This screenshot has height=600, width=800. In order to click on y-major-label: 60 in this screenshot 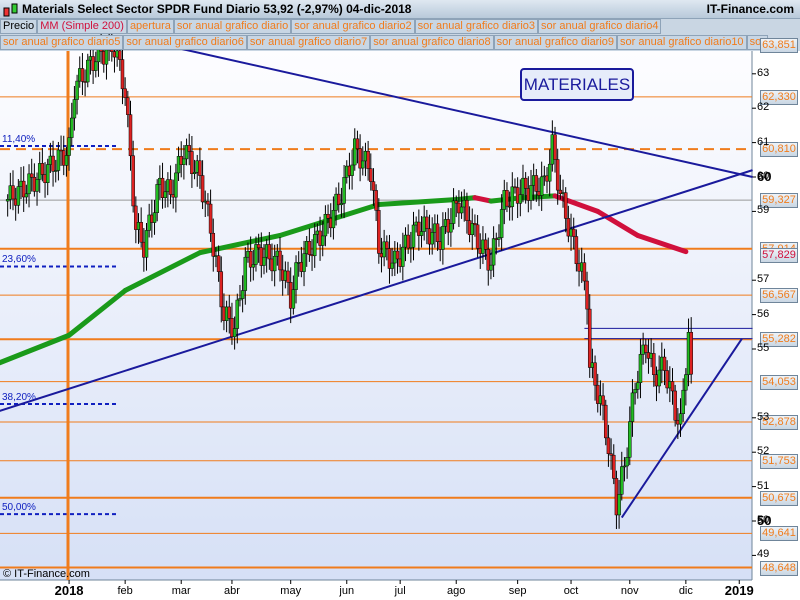, I will do `click(764, 176)`.